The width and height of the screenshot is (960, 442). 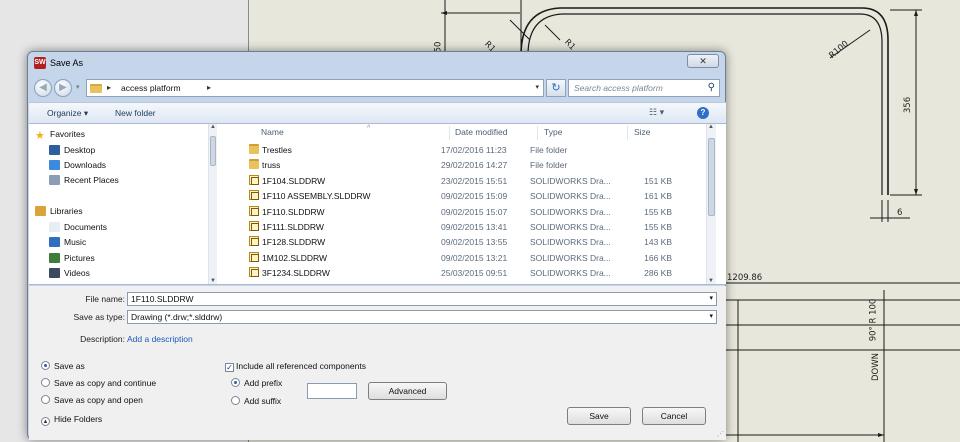 What do you see at coordinates (720, 434) in the screenshot?
I see `resize-grip-icon: ⋰` at bounding box center [720, 434].